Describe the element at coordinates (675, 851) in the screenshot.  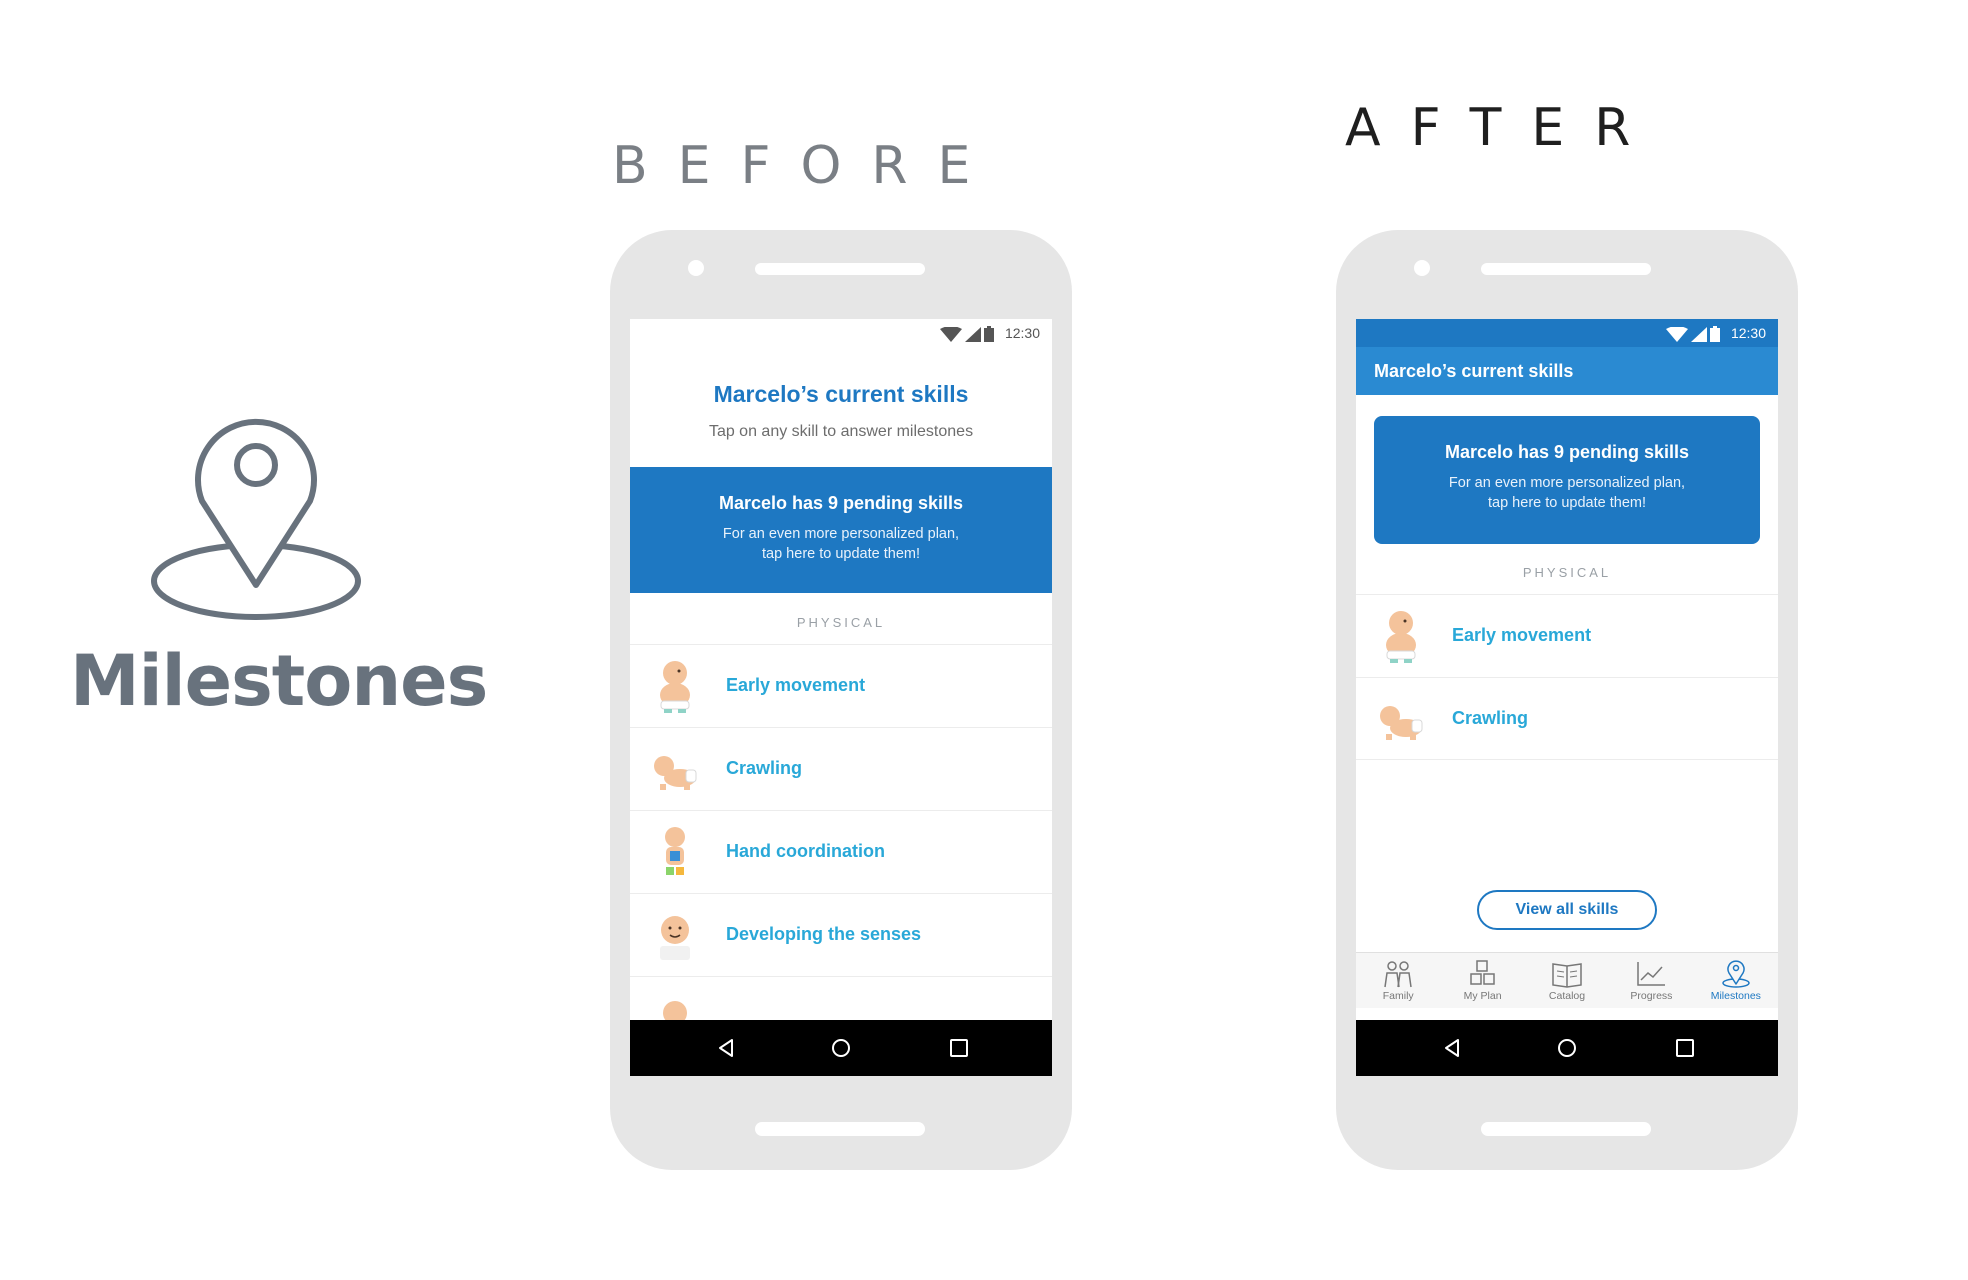
I see `baby-blocks-icon` at that location.